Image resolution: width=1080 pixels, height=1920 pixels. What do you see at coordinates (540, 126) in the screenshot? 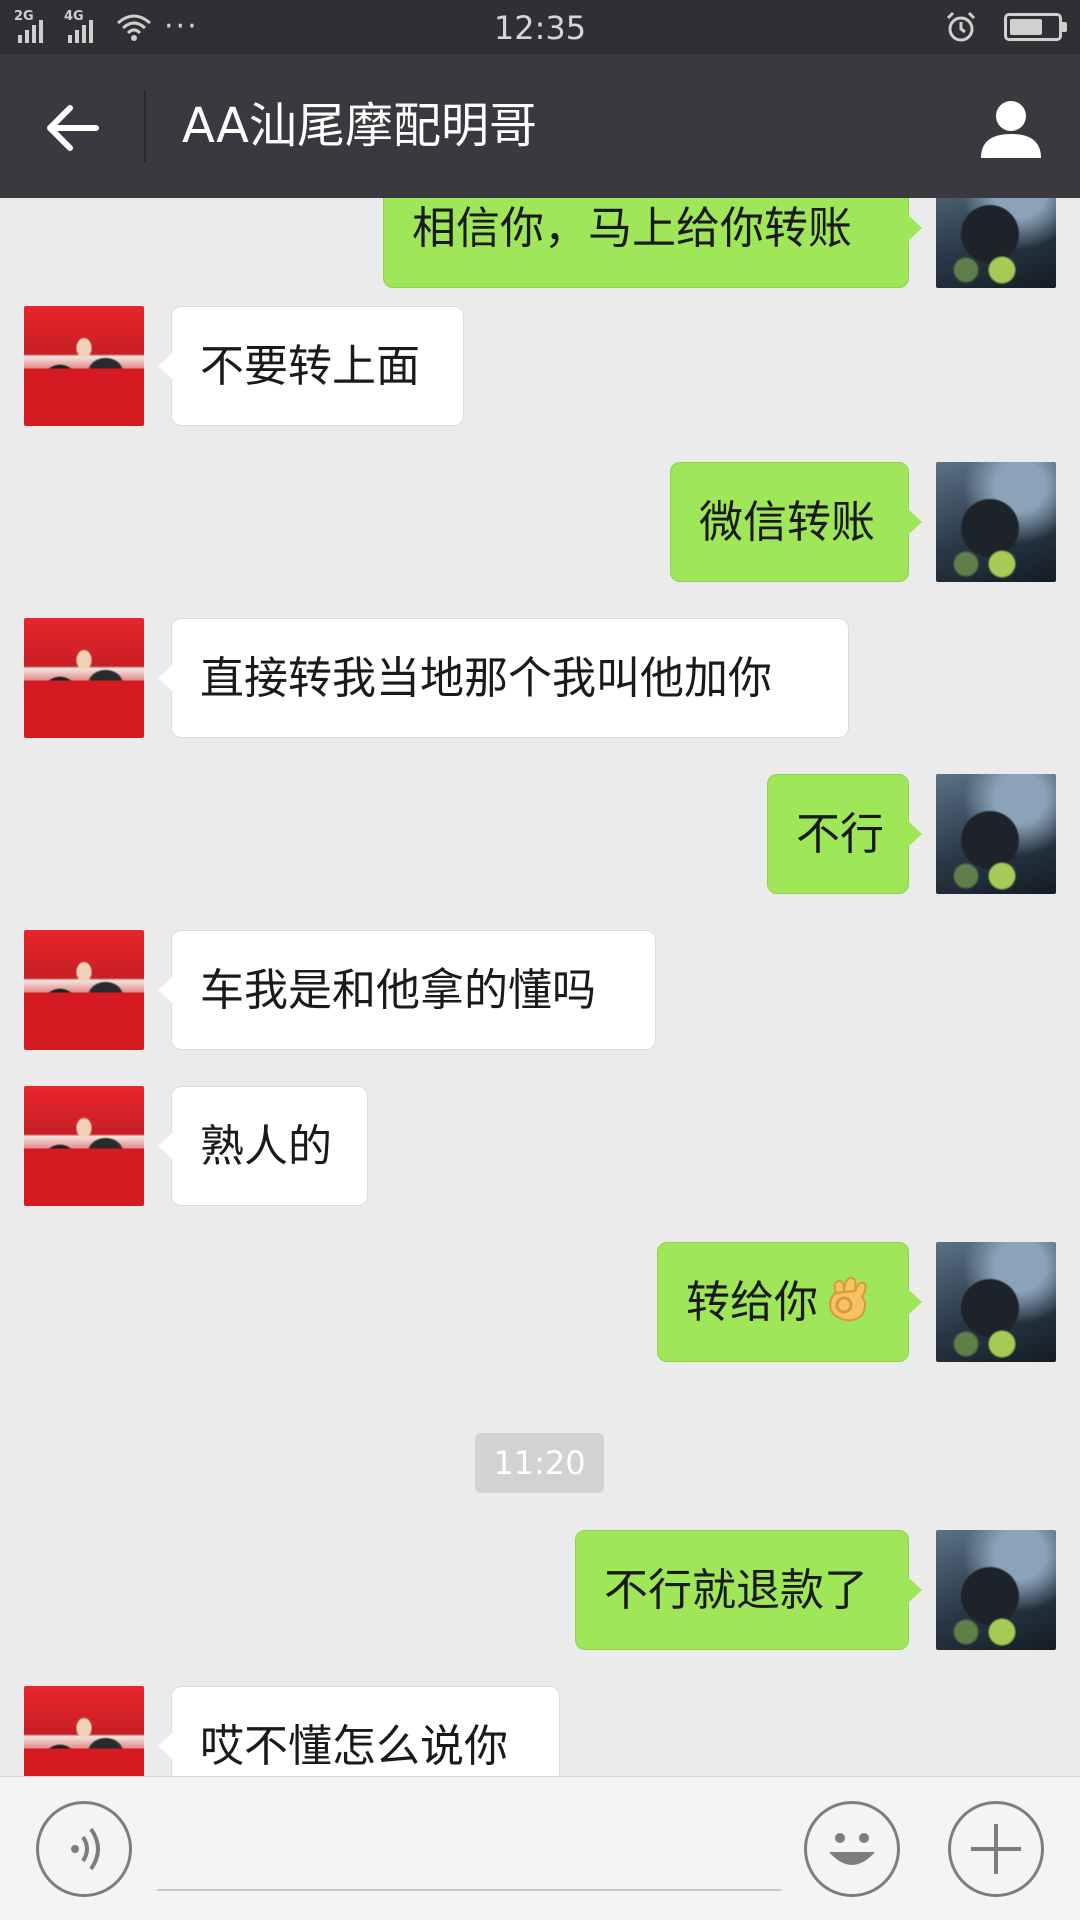
I see `chat-header: AA汕尾摩配明哥` at bounding box center [540, 126].